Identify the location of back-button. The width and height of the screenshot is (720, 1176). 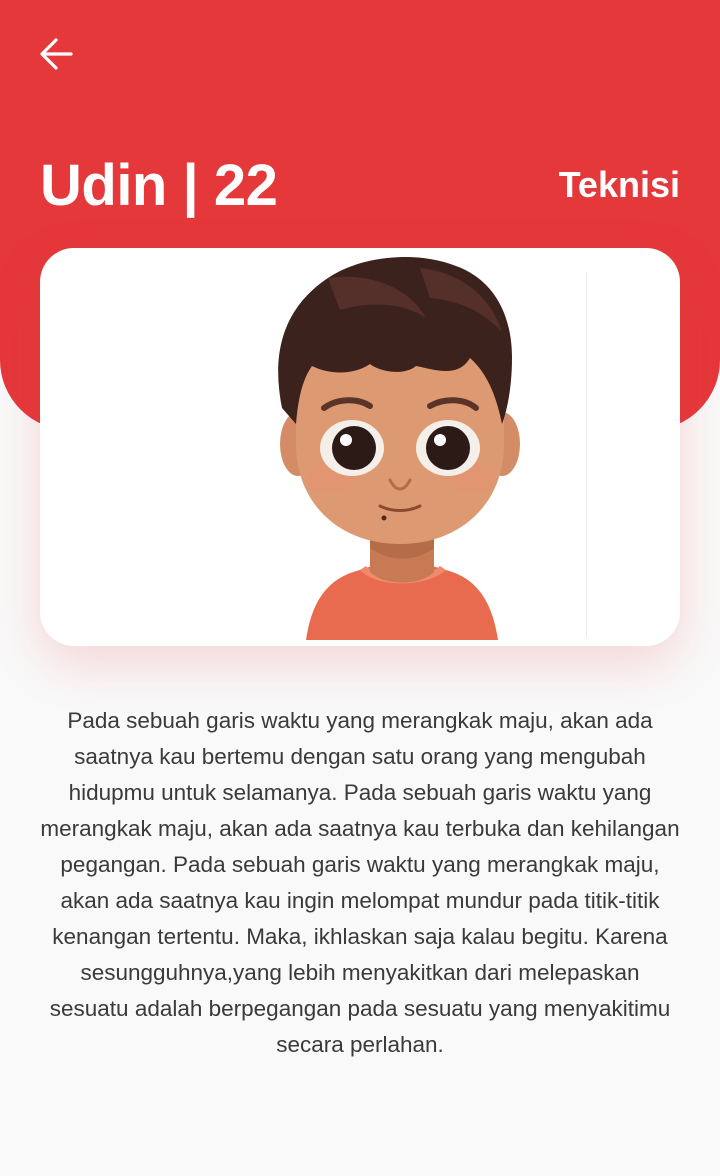
(56, 54).